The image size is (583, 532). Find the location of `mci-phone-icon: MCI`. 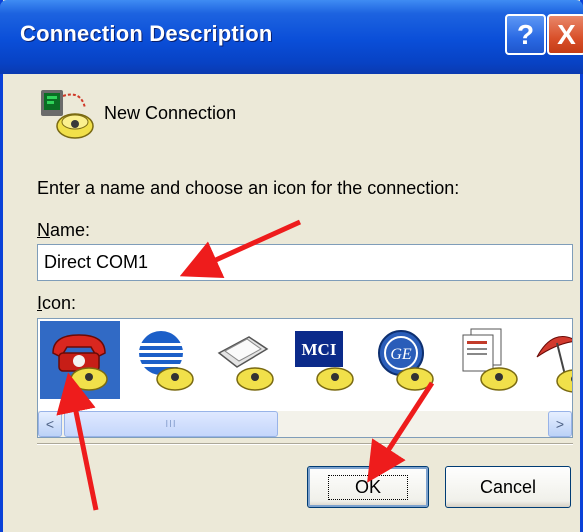

mci-phone-icon: MCI is located at coordinates (326, 360).